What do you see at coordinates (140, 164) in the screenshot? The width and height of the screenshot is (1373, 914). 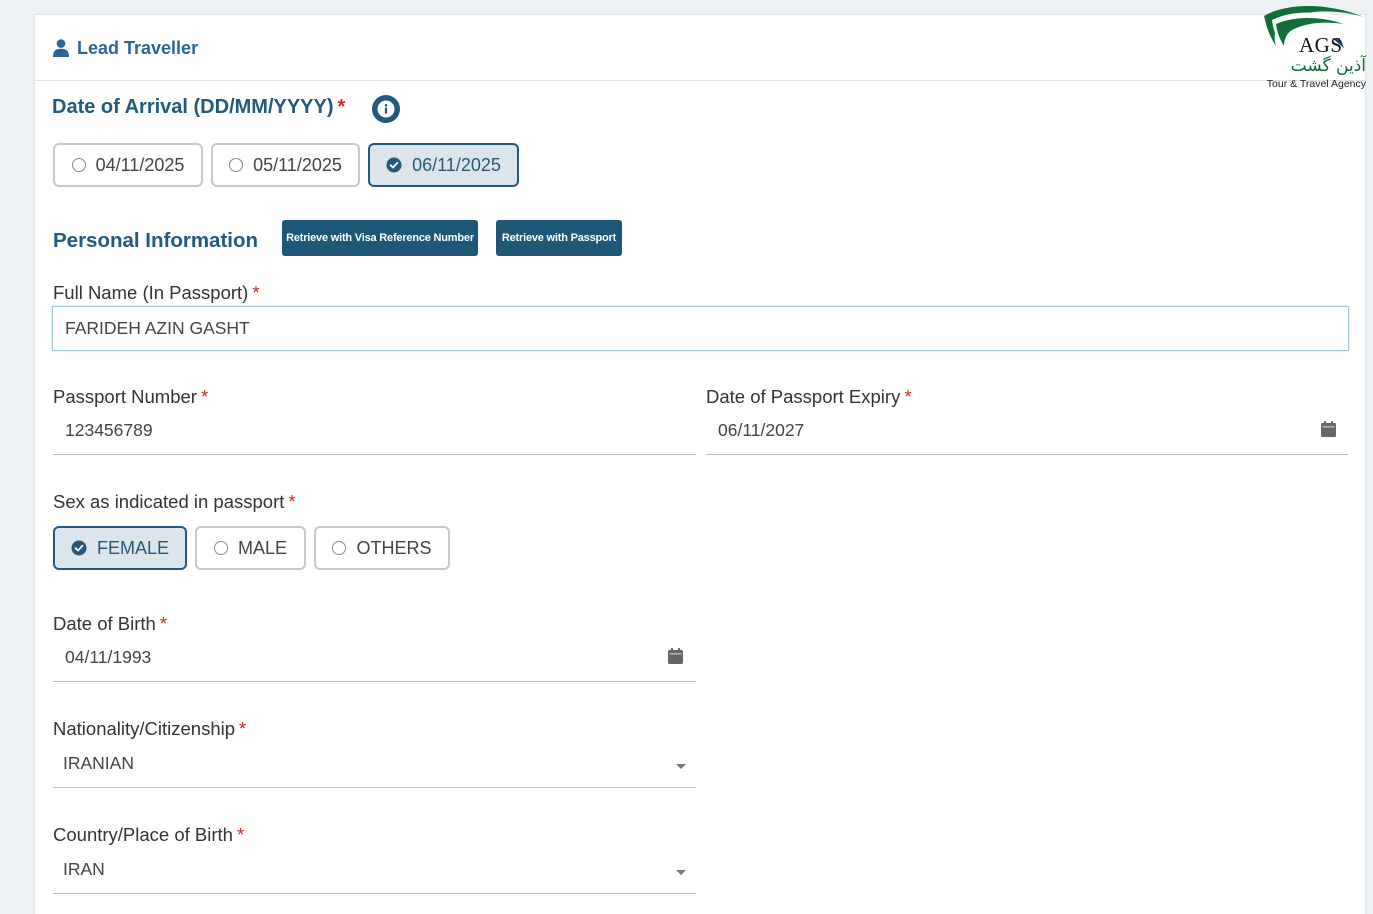 I see `arrival-option-1-label: 04/11/2025` at bounding box center [140, 164].